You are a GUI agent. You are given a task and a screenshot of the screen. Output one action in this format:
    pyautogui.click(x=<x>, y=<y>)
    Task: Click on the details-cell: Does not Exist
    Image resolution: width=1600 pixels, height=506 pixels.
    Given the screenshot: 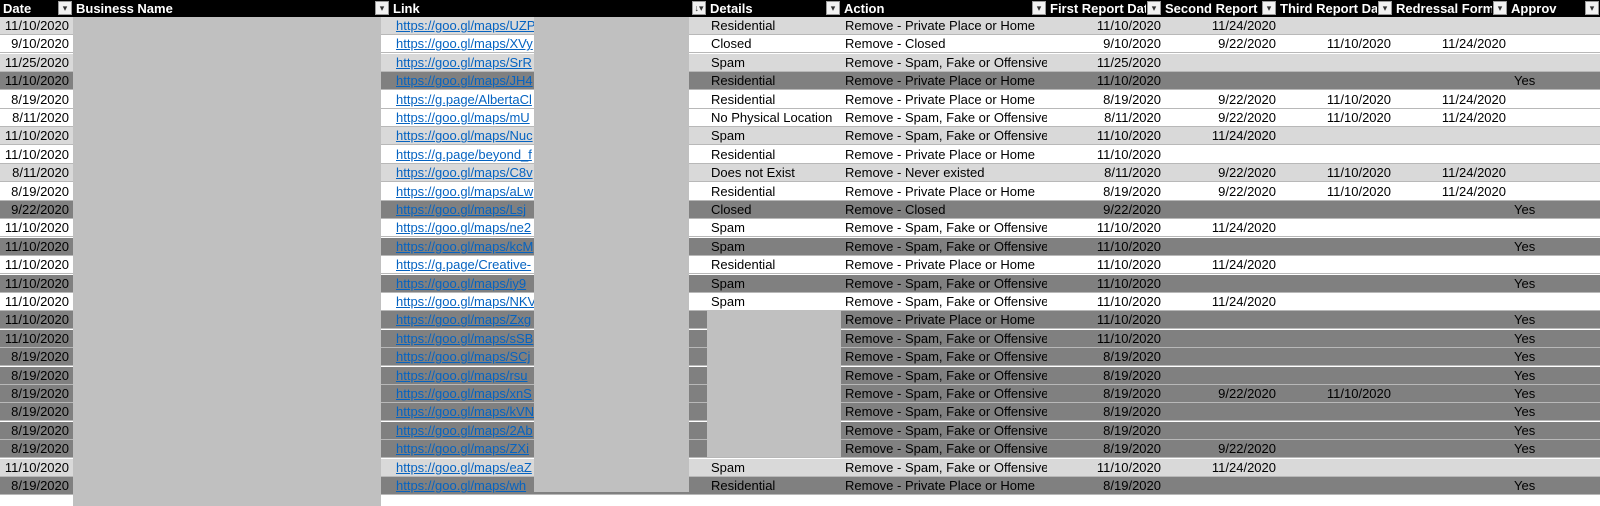 What is the action you would take?
    pyautogui.click(x=774, y=173)
    